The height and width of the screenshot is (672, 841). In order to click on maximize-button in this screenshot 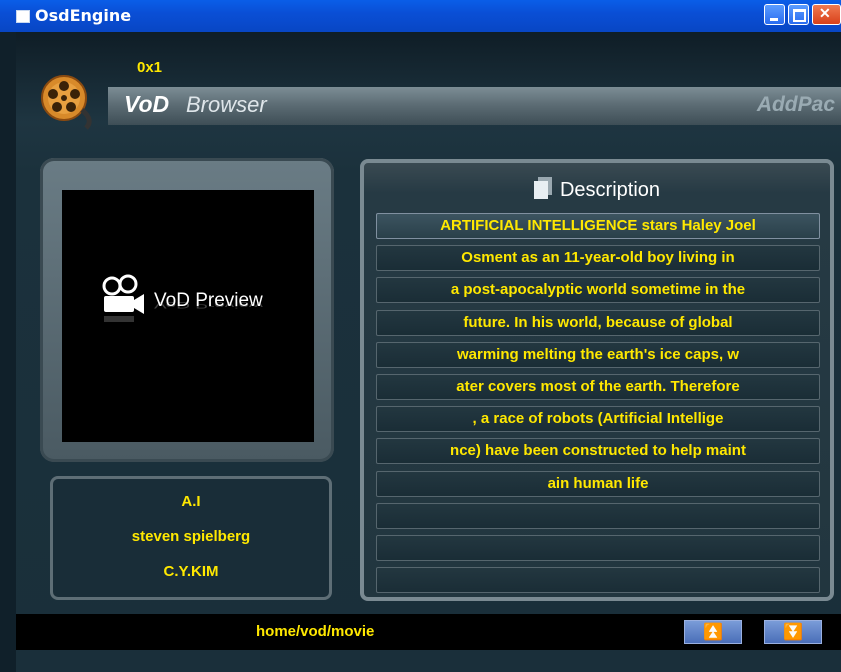, I will do `click(798, 14)`.